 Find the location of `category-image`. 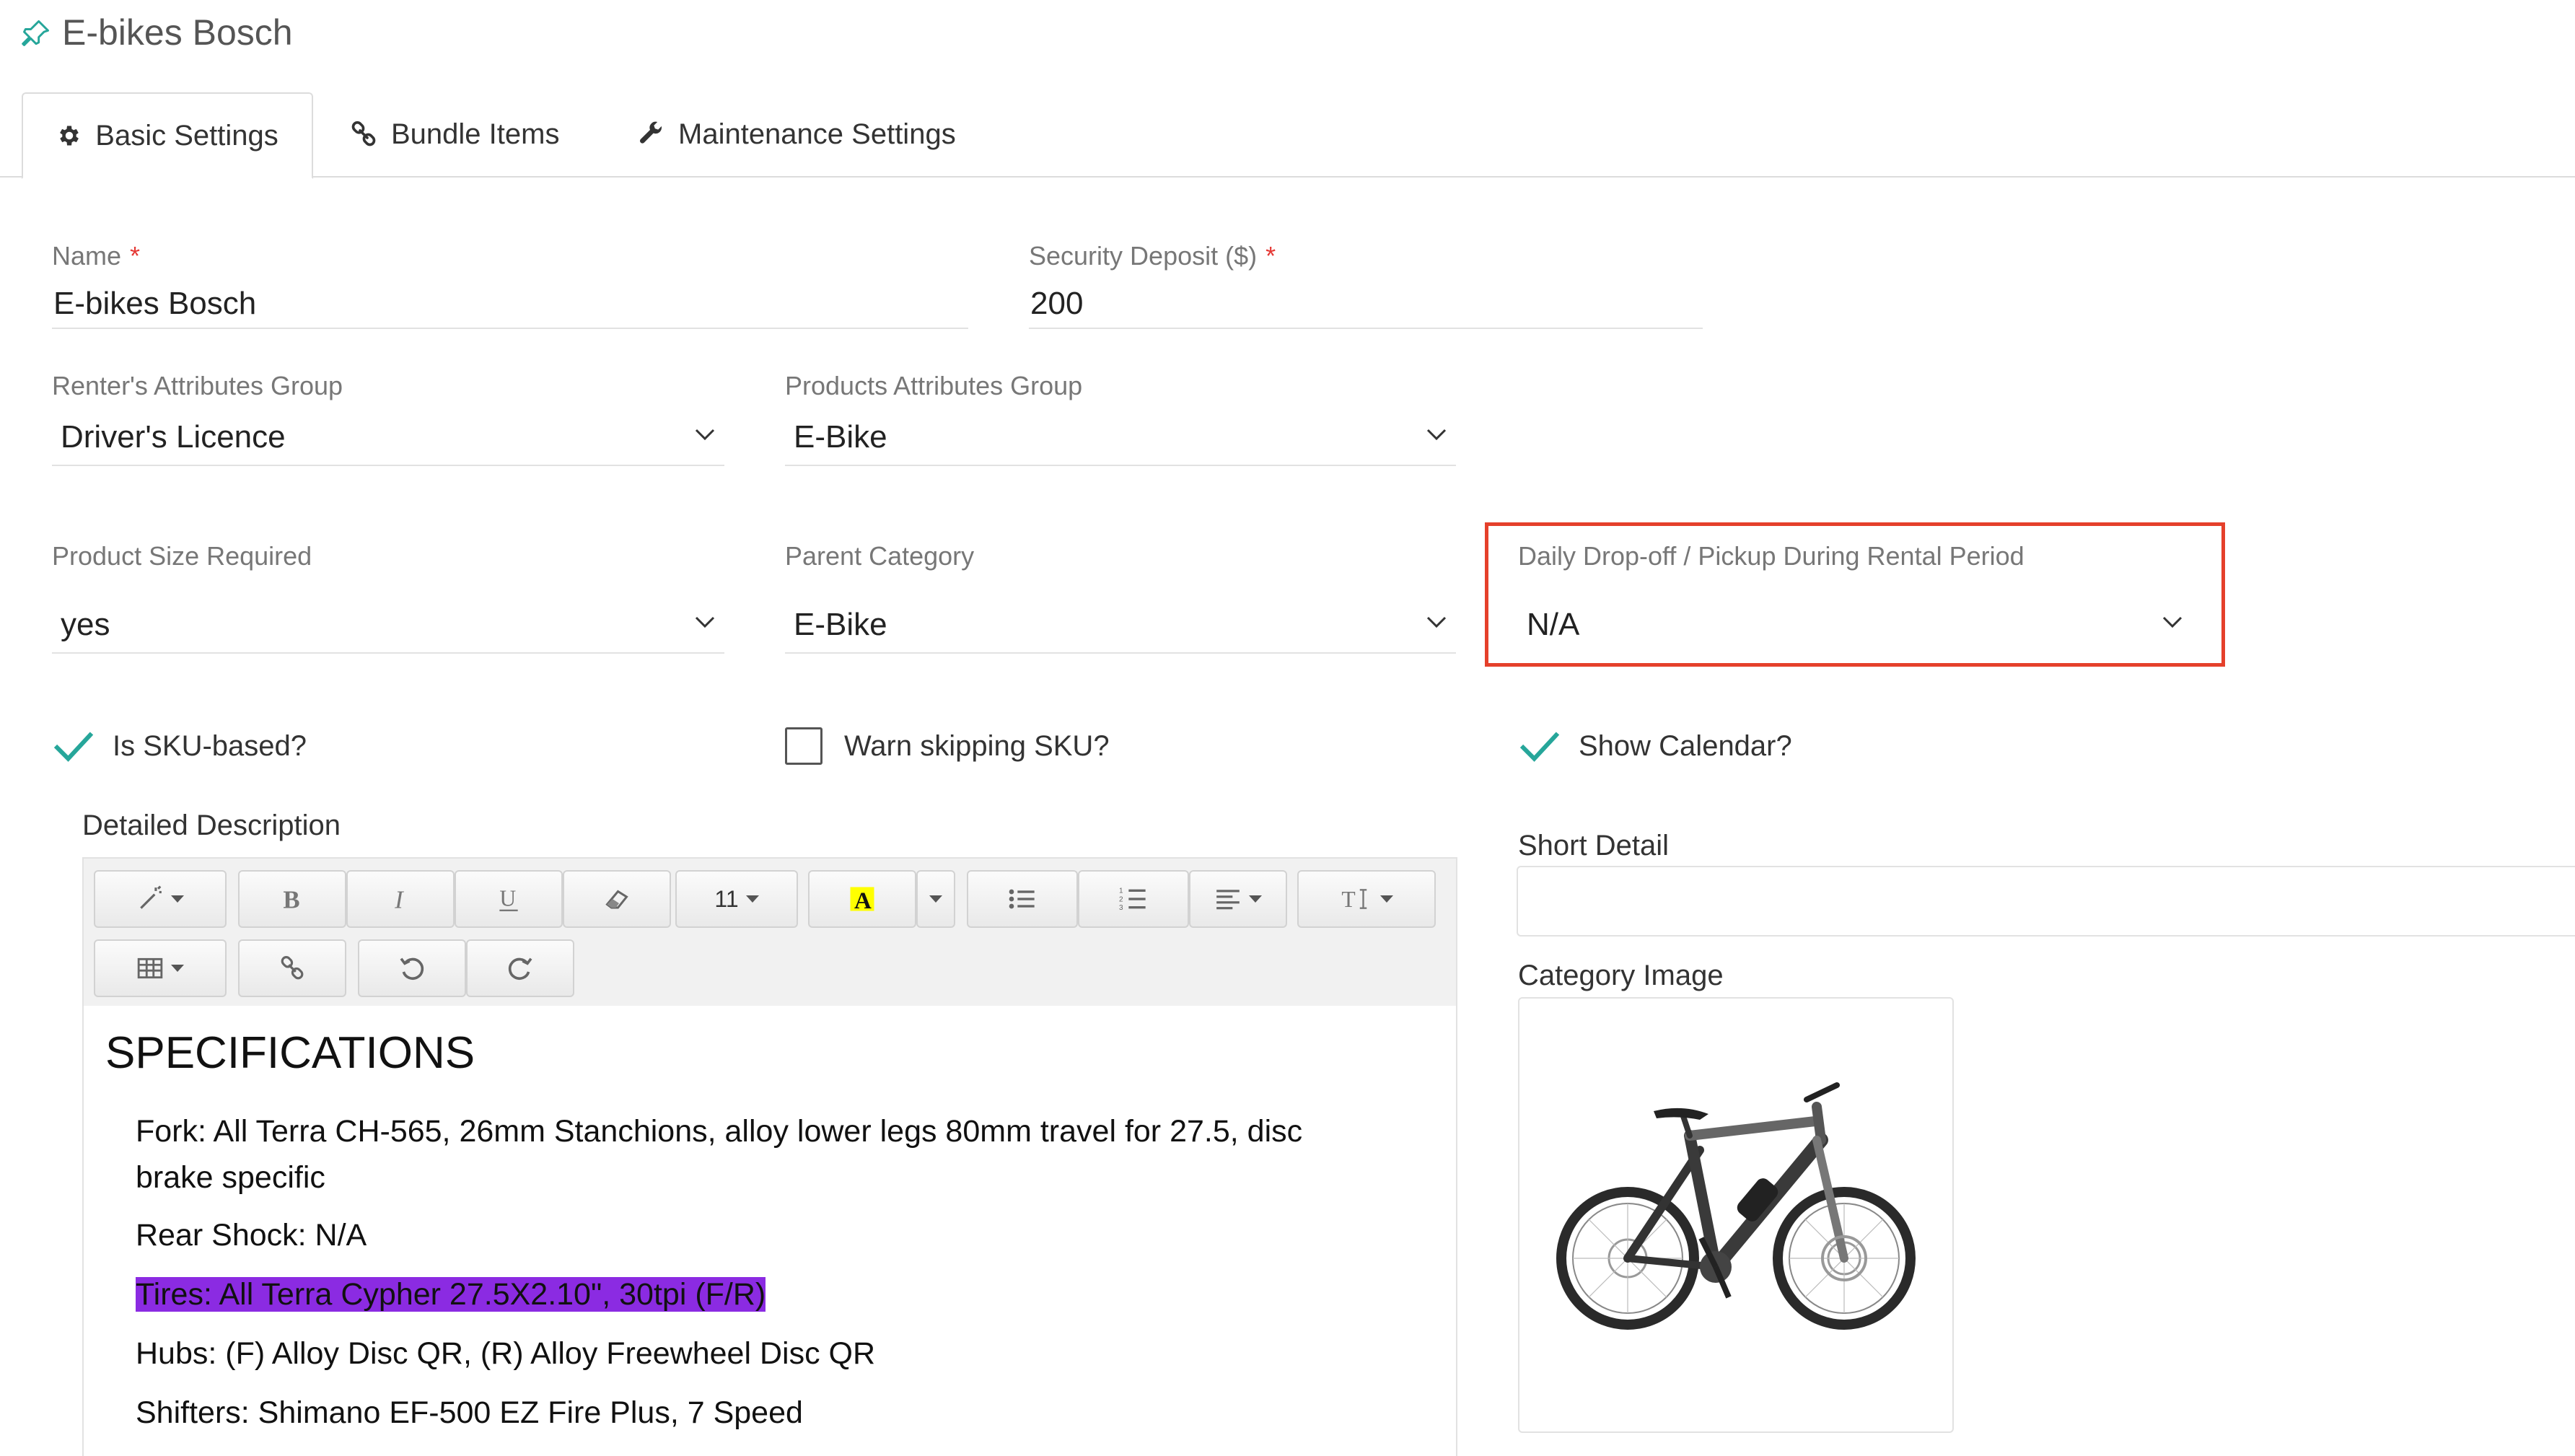

category-image is located at coordinates (1736, 1215).